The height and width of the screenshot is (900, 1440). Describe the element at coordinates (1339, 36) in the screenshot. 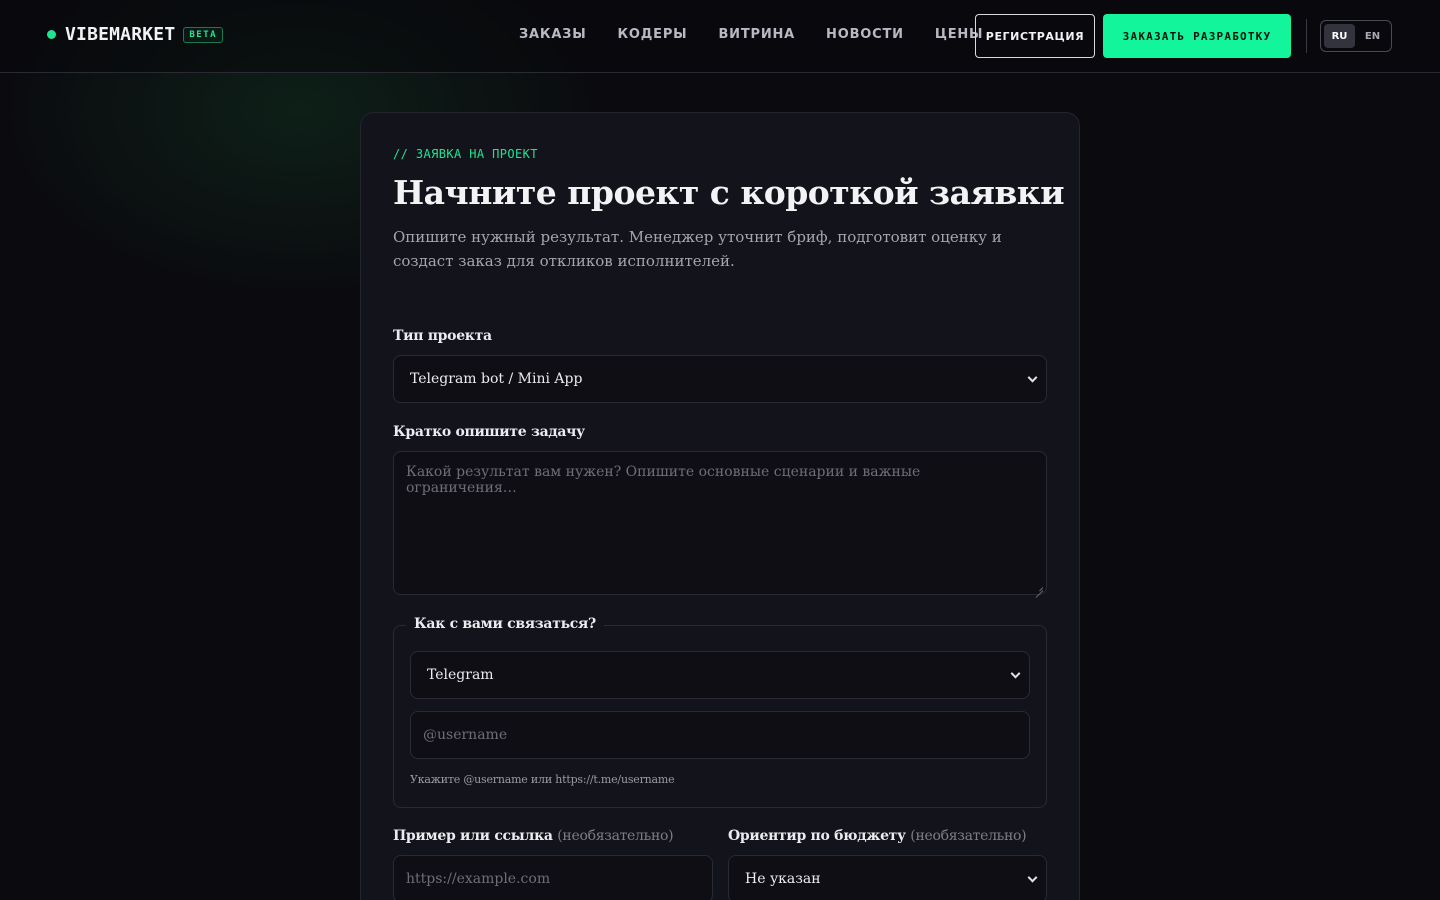

I see `language-ru-button: RU` at that location.